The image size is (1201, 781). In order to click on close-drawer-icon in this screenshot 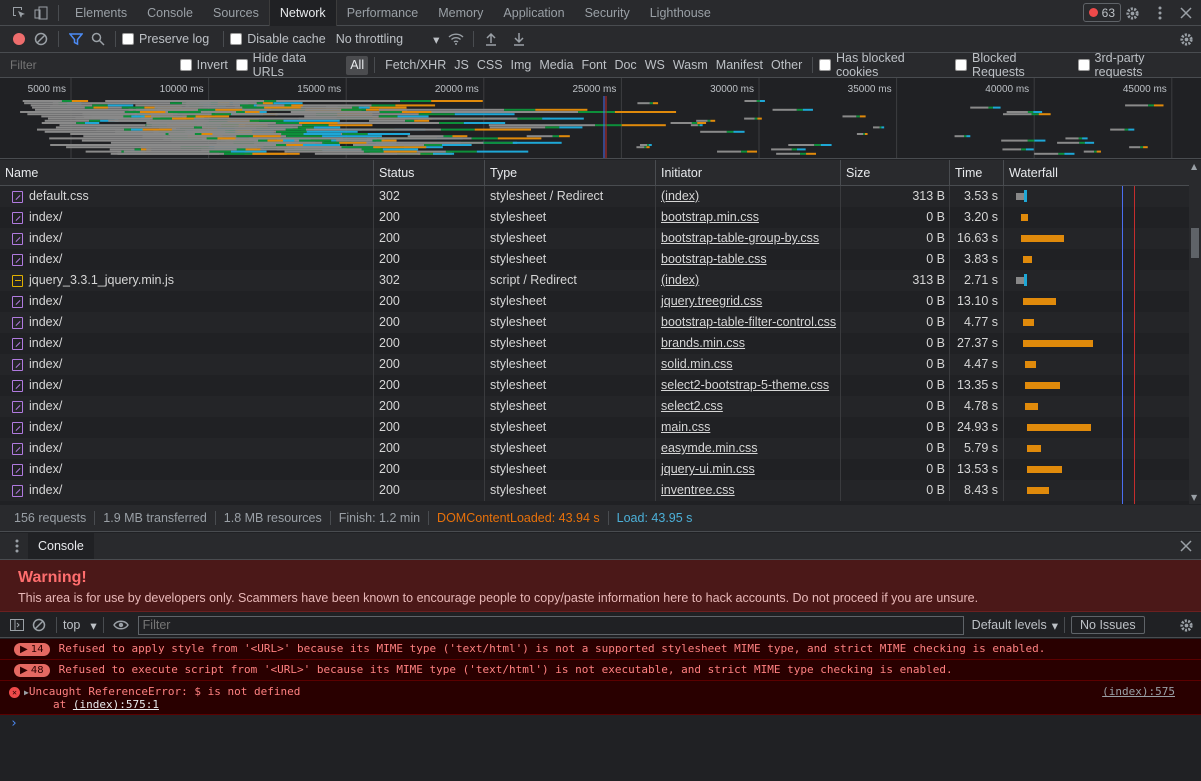, I will do `click(1186, 546)`.